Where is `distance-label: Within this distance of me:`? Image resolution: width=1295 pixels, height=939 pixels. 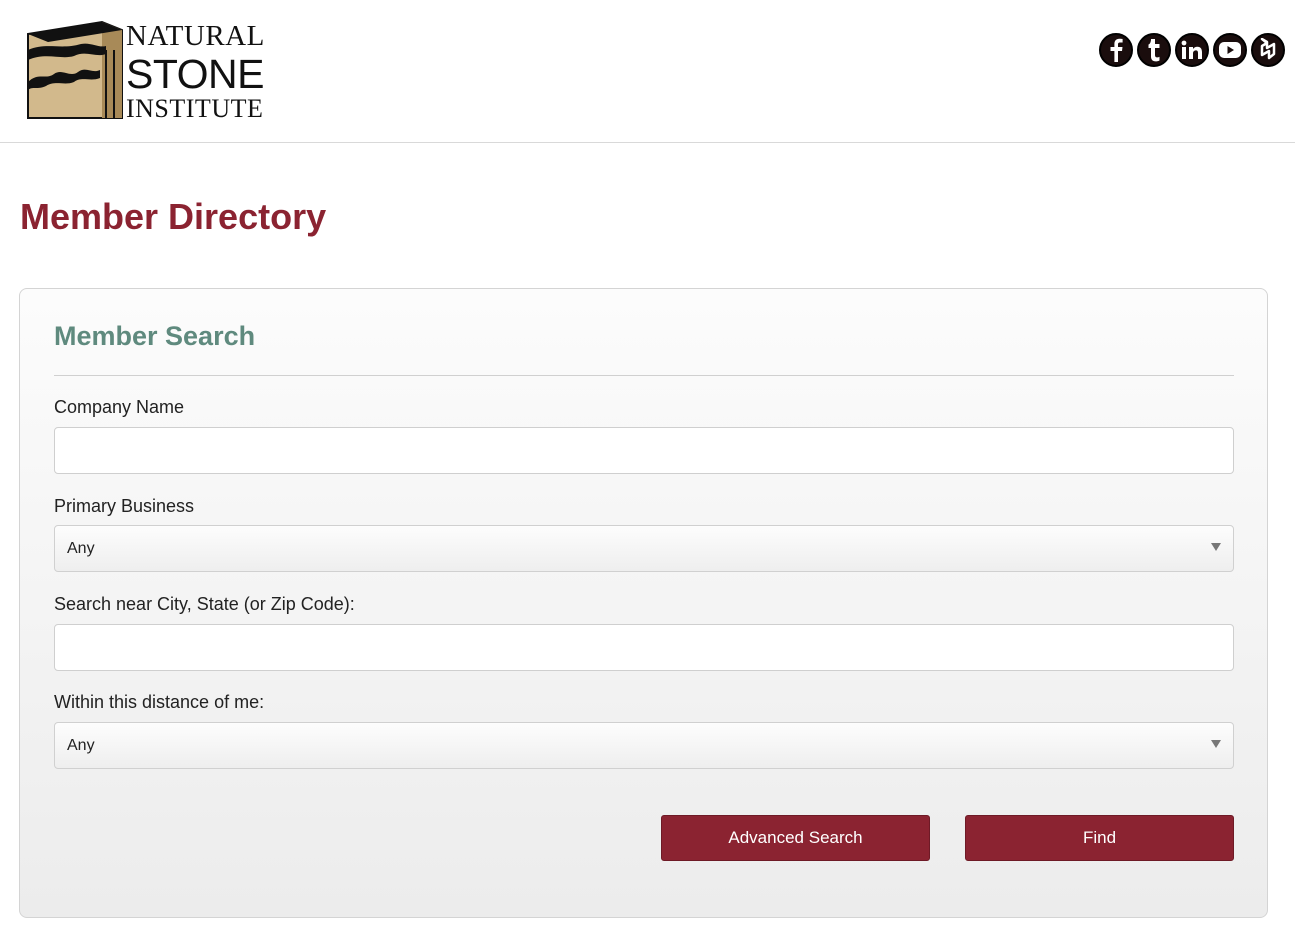
distance-label: Within this distance of me: is located at coordinates (159, 702).